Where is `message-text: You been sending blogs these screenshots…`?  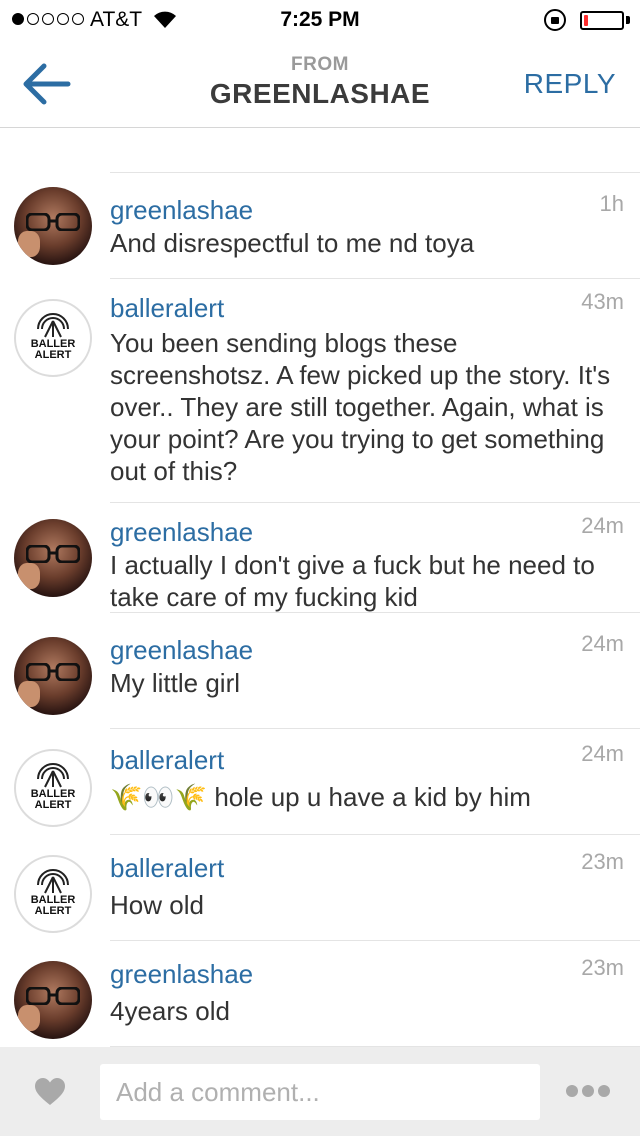 message-text: You been sending blogs these screenshots… is located at coordinates (360, 407).